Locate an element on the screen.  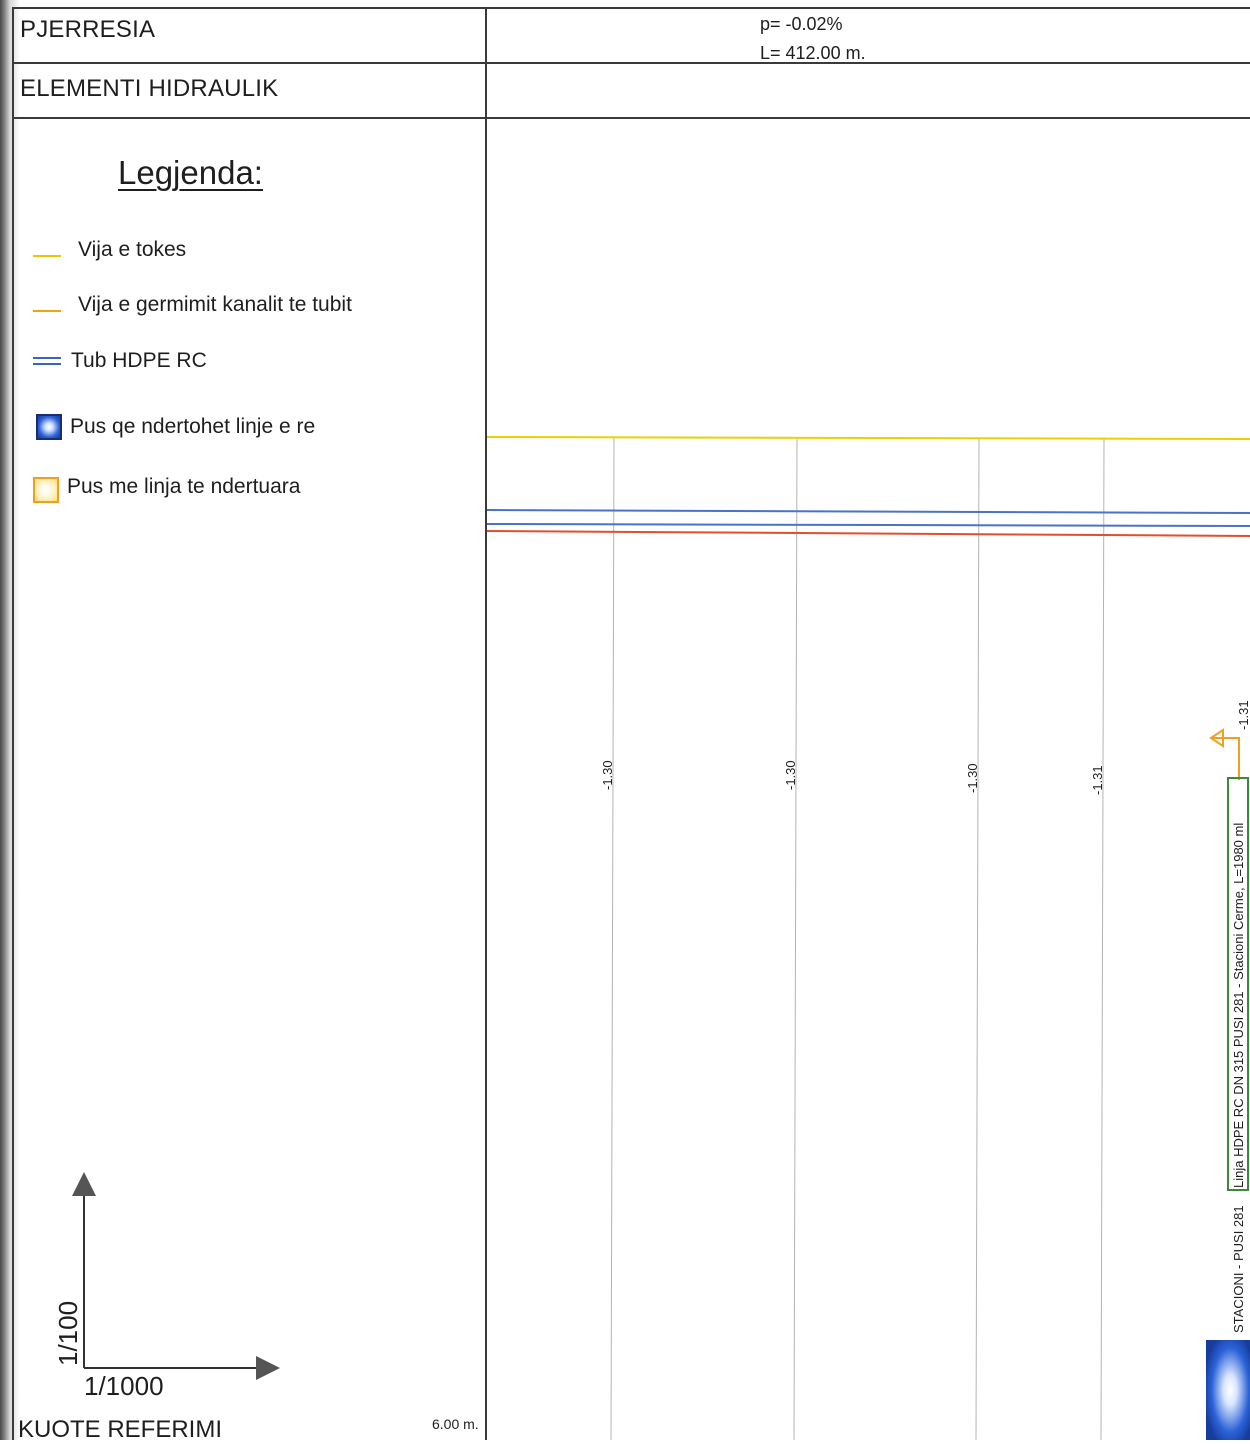
legend-label: Vija e tokes is located at coordinates (132, 249).